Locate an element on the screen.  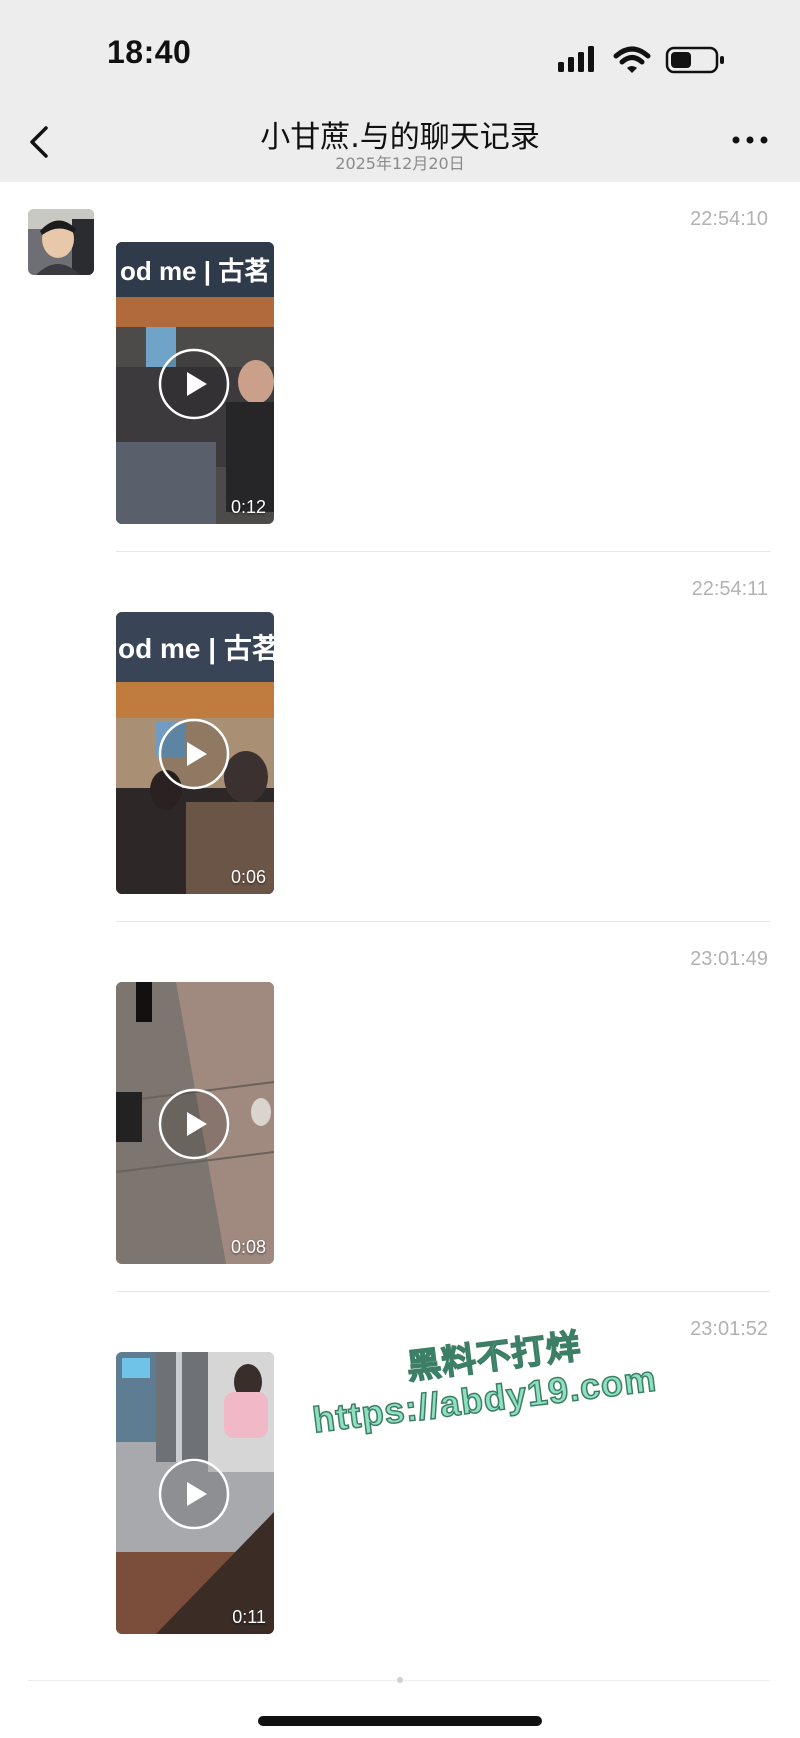
page-subtitle-date: 2025年12月20日 is located at coordinates (400, 163).